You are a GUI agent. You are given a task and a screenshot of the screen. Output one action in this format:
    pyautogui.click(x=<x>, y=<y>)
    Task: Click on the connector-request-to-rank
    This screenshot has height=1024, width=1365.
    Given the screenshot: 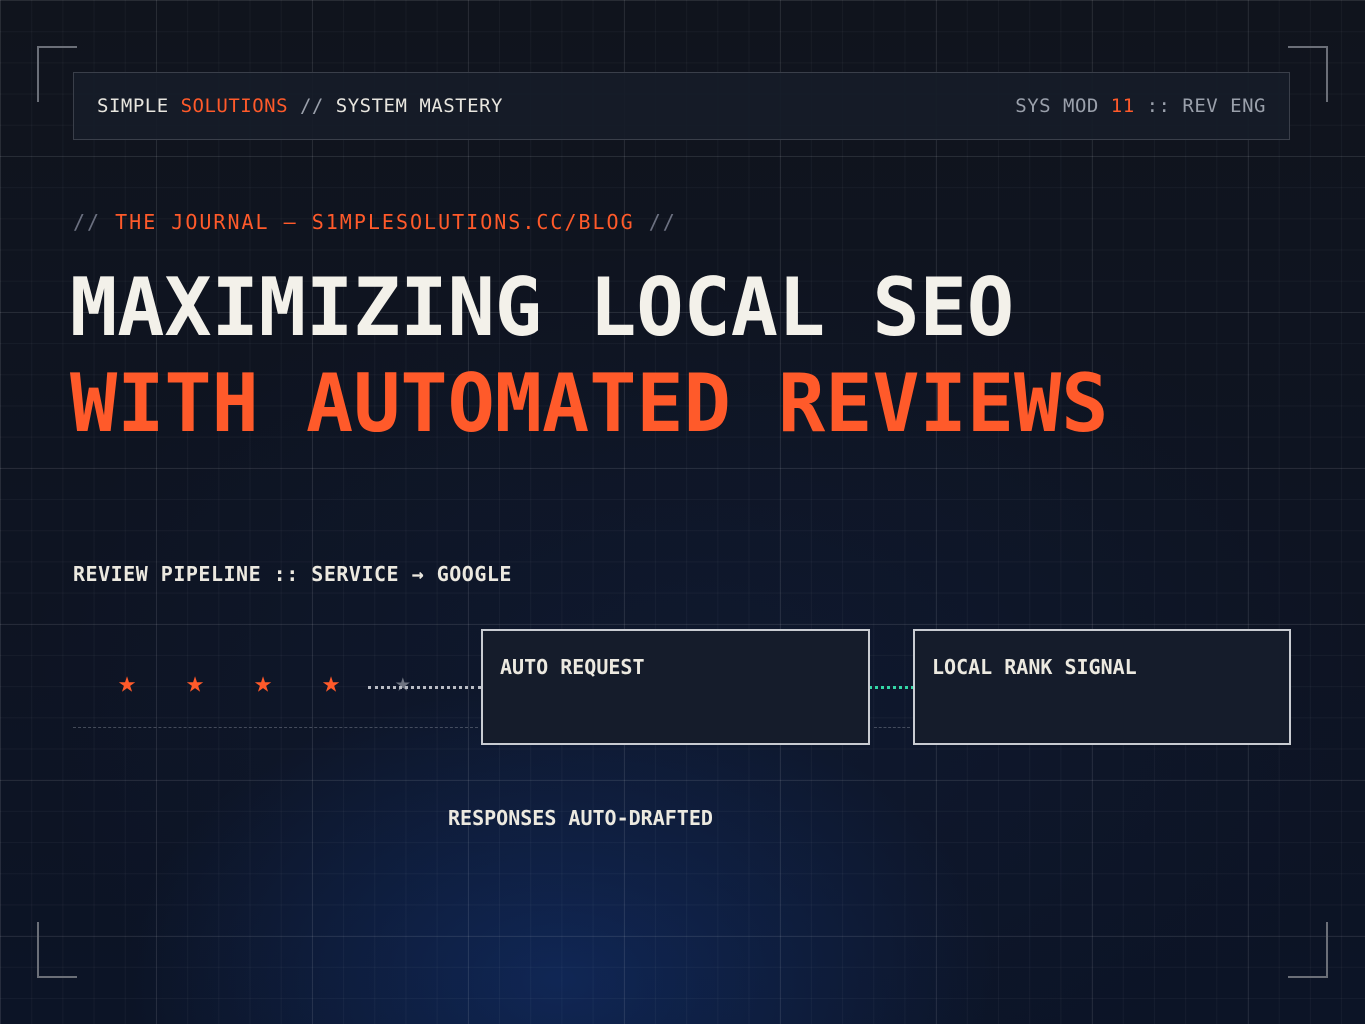 What is the action you would take?
    pyautogui.click(x=891, y=687)
    